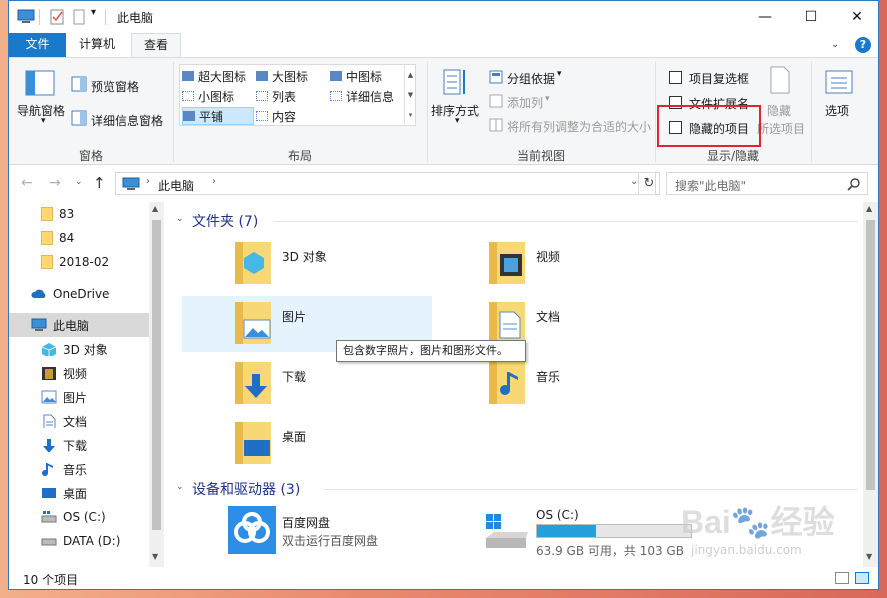 The width and height of the screenshot is (887, 598). What do you see at coordinates (75, 397) in the screenshot?
I see `sidebar-item-label: 图片` at bounding box center [75, 397].